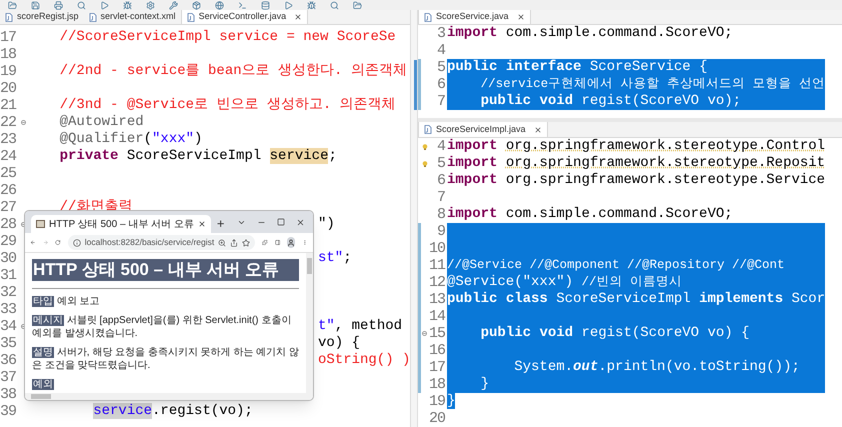  I want to click on code-line: @Qualifier("xxx"), so click(130, 139).